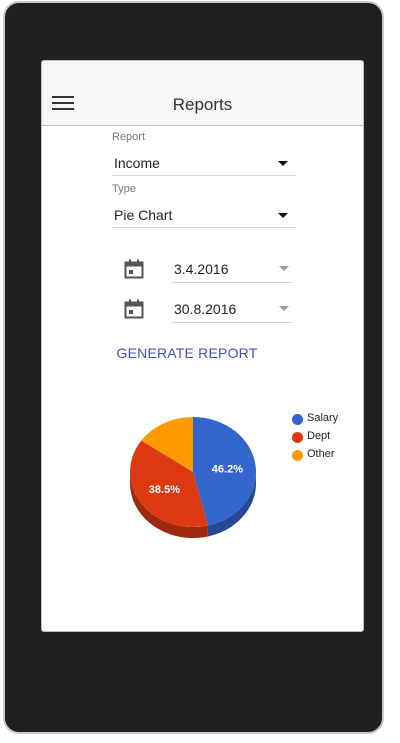 The image size is (400, 743). I want to click on pie-slice-salary, so click(225, 471).